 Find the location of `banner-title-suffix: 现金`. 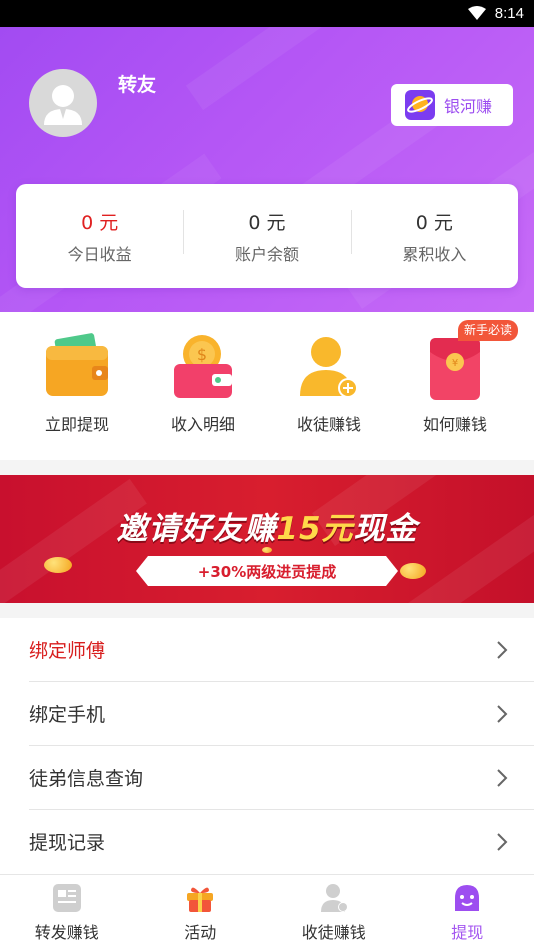

banner-title-suffix: 现金 is located at coordinates (385, 529).